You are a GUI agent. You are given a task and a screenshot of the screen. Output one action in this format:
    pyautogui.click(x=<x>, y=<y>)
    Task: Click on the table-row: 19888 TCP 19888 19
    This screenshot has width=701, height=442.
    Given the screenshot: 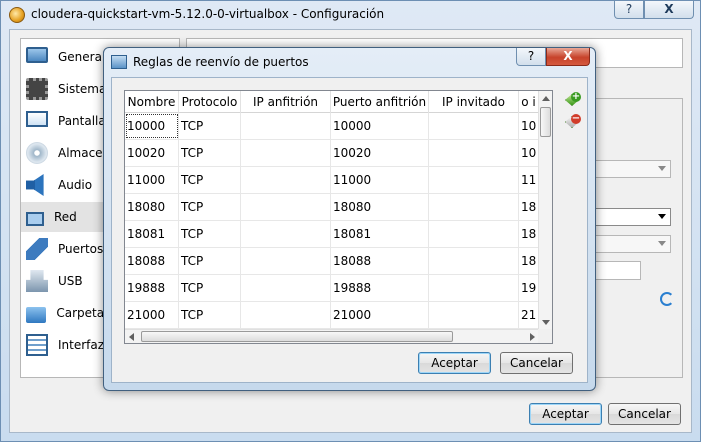 What is the action you would take?
    pyautogui.click(x=332, y=288)
    